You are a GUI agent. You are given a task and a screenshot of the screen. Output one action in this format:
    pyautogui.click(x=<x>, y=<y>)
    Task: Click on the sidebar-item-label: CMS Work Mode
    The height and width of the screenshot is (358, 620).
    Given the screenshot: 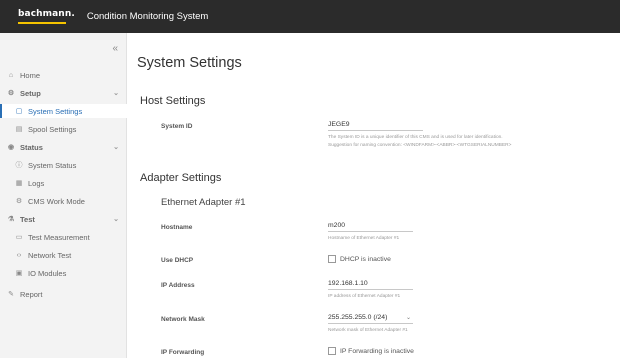 What is the action you would take?
    pyautogui.click(x=56, y=201)
    